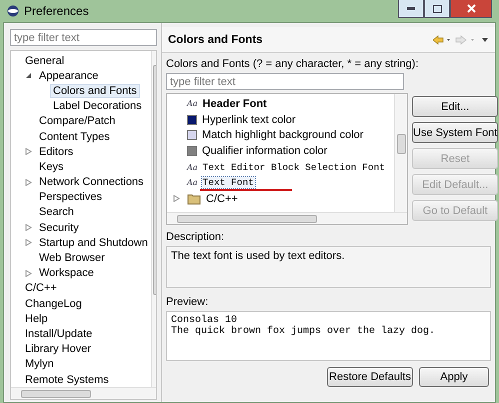 This screenshot has height=403, width=499. I want to click on window-title: Preferences, so click(56, 11).